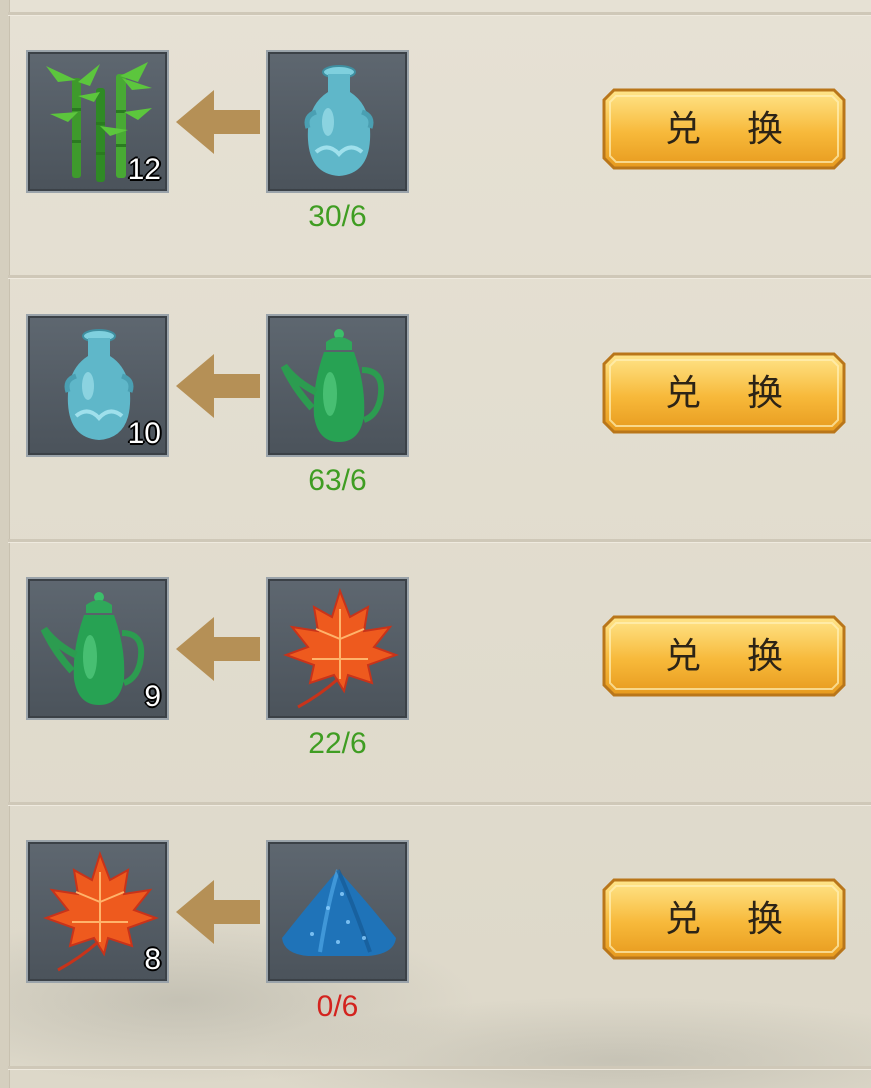 The height and width of the screenshot is (1088, 871). Describe the element at coordinates (341, 648) in the screenshot. I see `maple-leaf-icon` at that location.